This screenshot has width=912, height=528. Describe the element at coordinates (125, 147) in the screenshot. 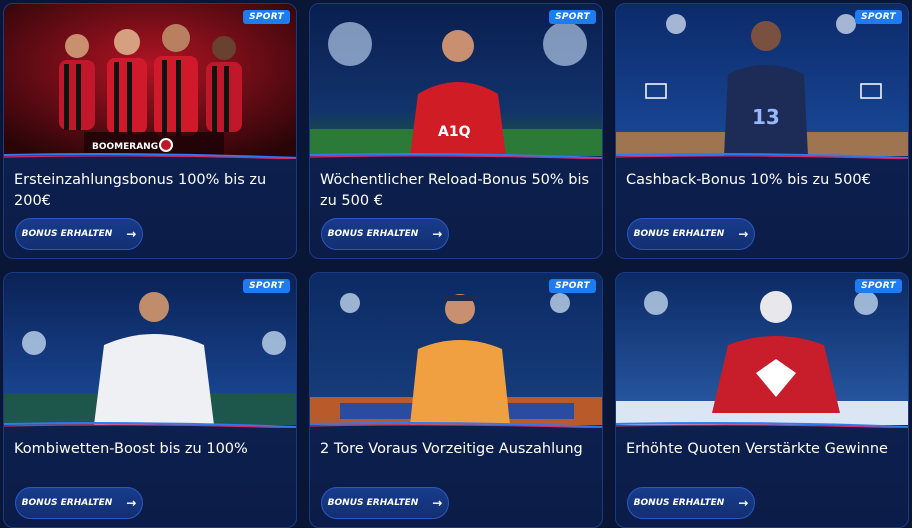

I see `sponsor-logo-text: BOOMERANG` at that location.